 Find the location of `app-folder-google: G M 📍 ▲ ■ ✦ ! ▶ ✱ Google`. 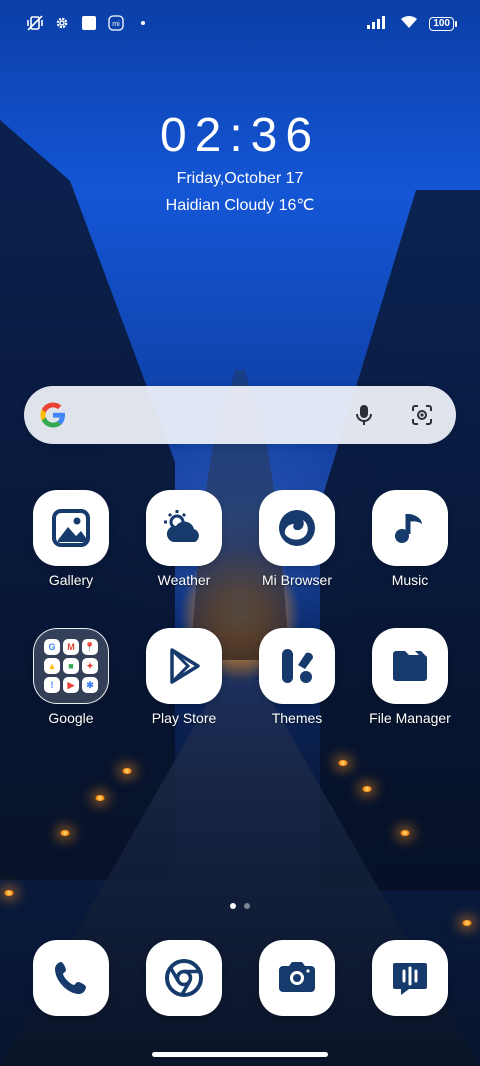

app-folder-google: G M 📍 ▲ ■ ✦ ! ▶ ✱ Google is located at coordinates (71, 677).